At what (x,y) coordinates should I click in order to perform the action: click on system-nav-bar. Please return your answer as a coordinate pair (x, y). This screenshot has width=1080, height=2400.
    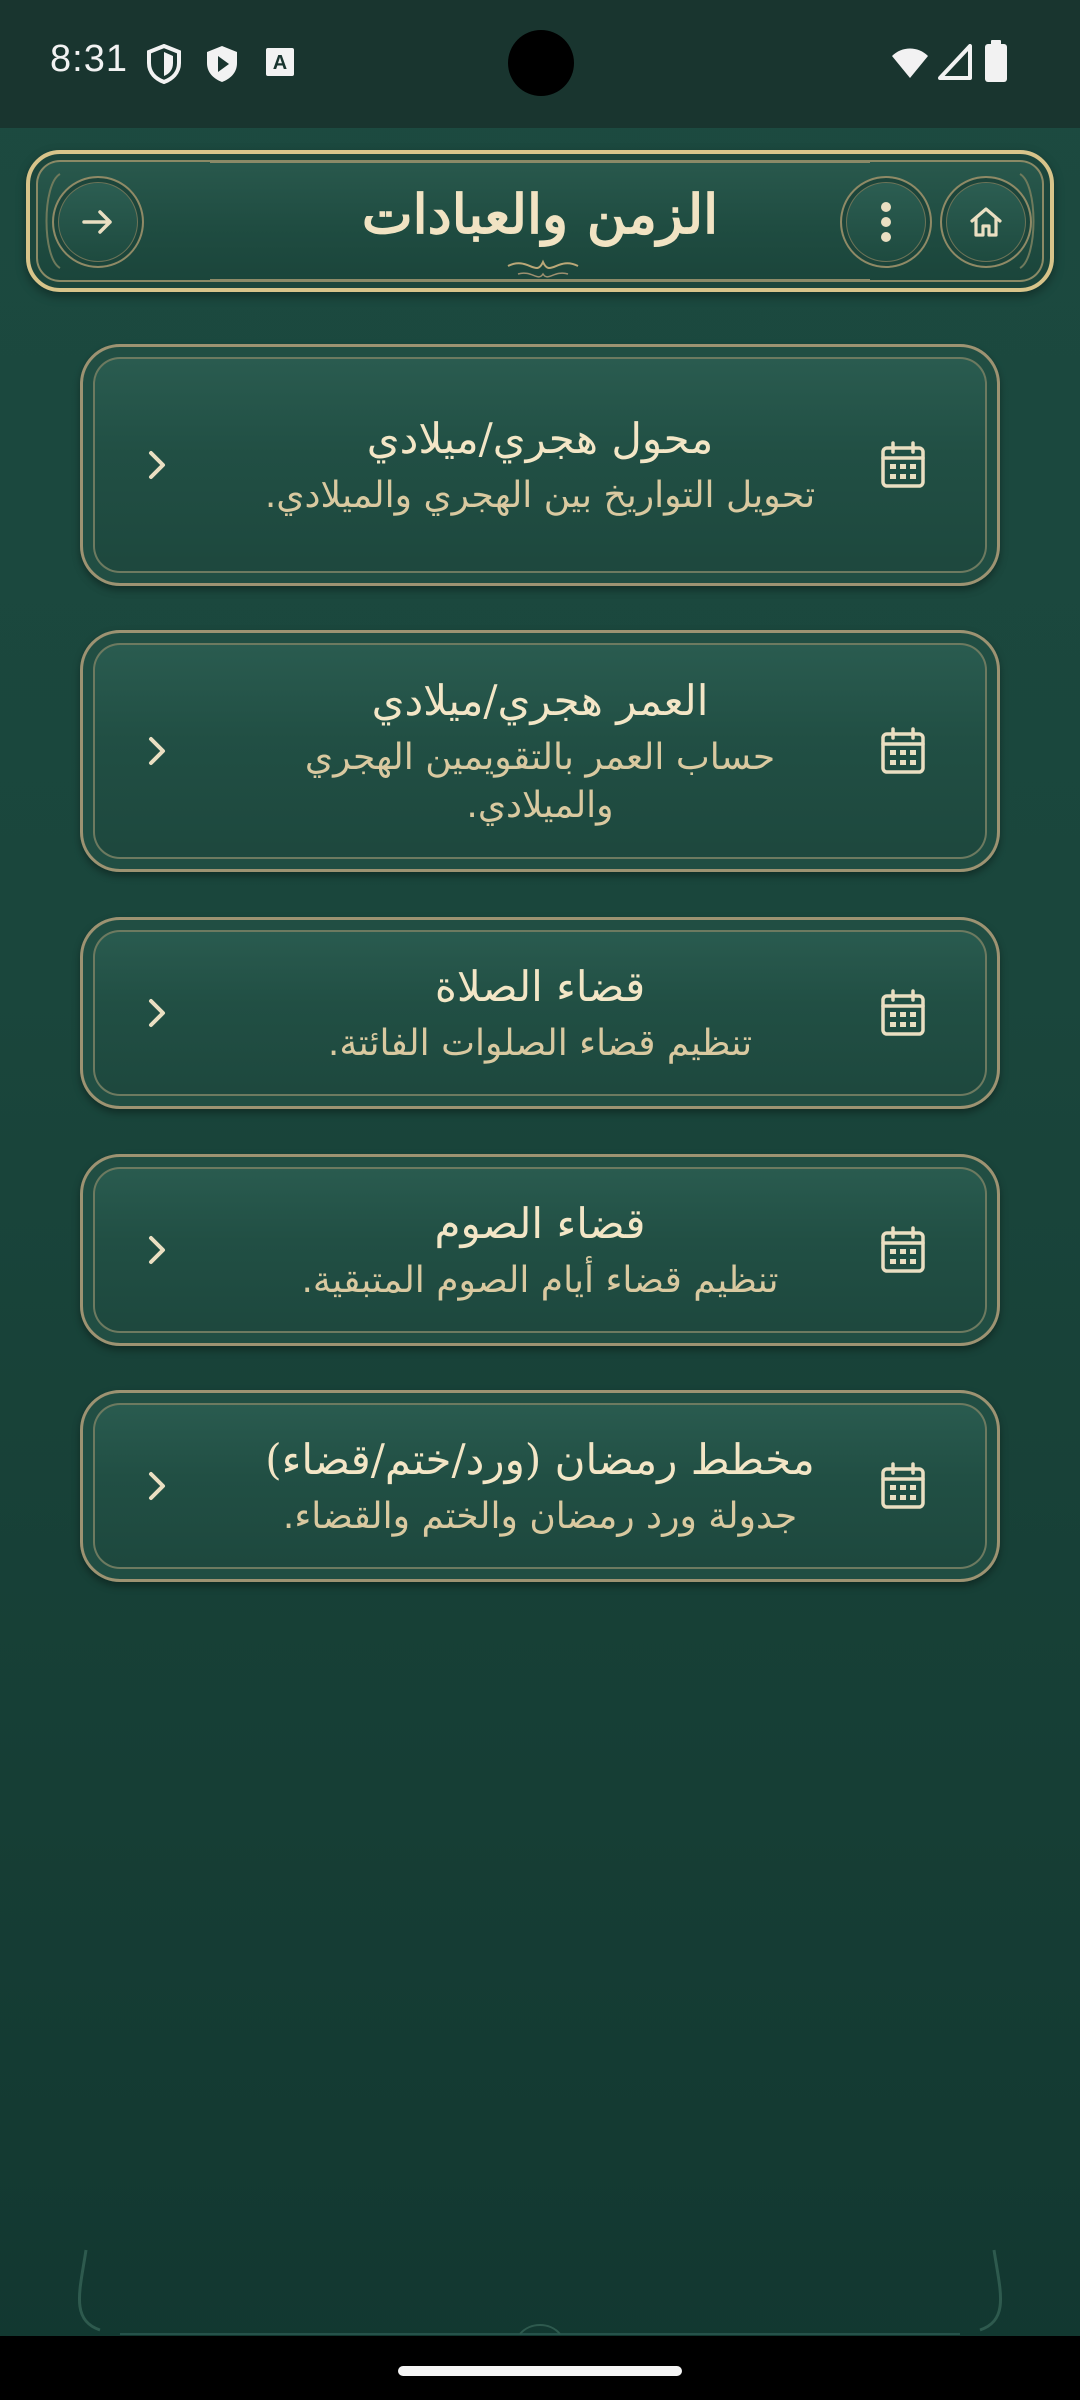
    Looking at the image, I should click on (540, 2368).